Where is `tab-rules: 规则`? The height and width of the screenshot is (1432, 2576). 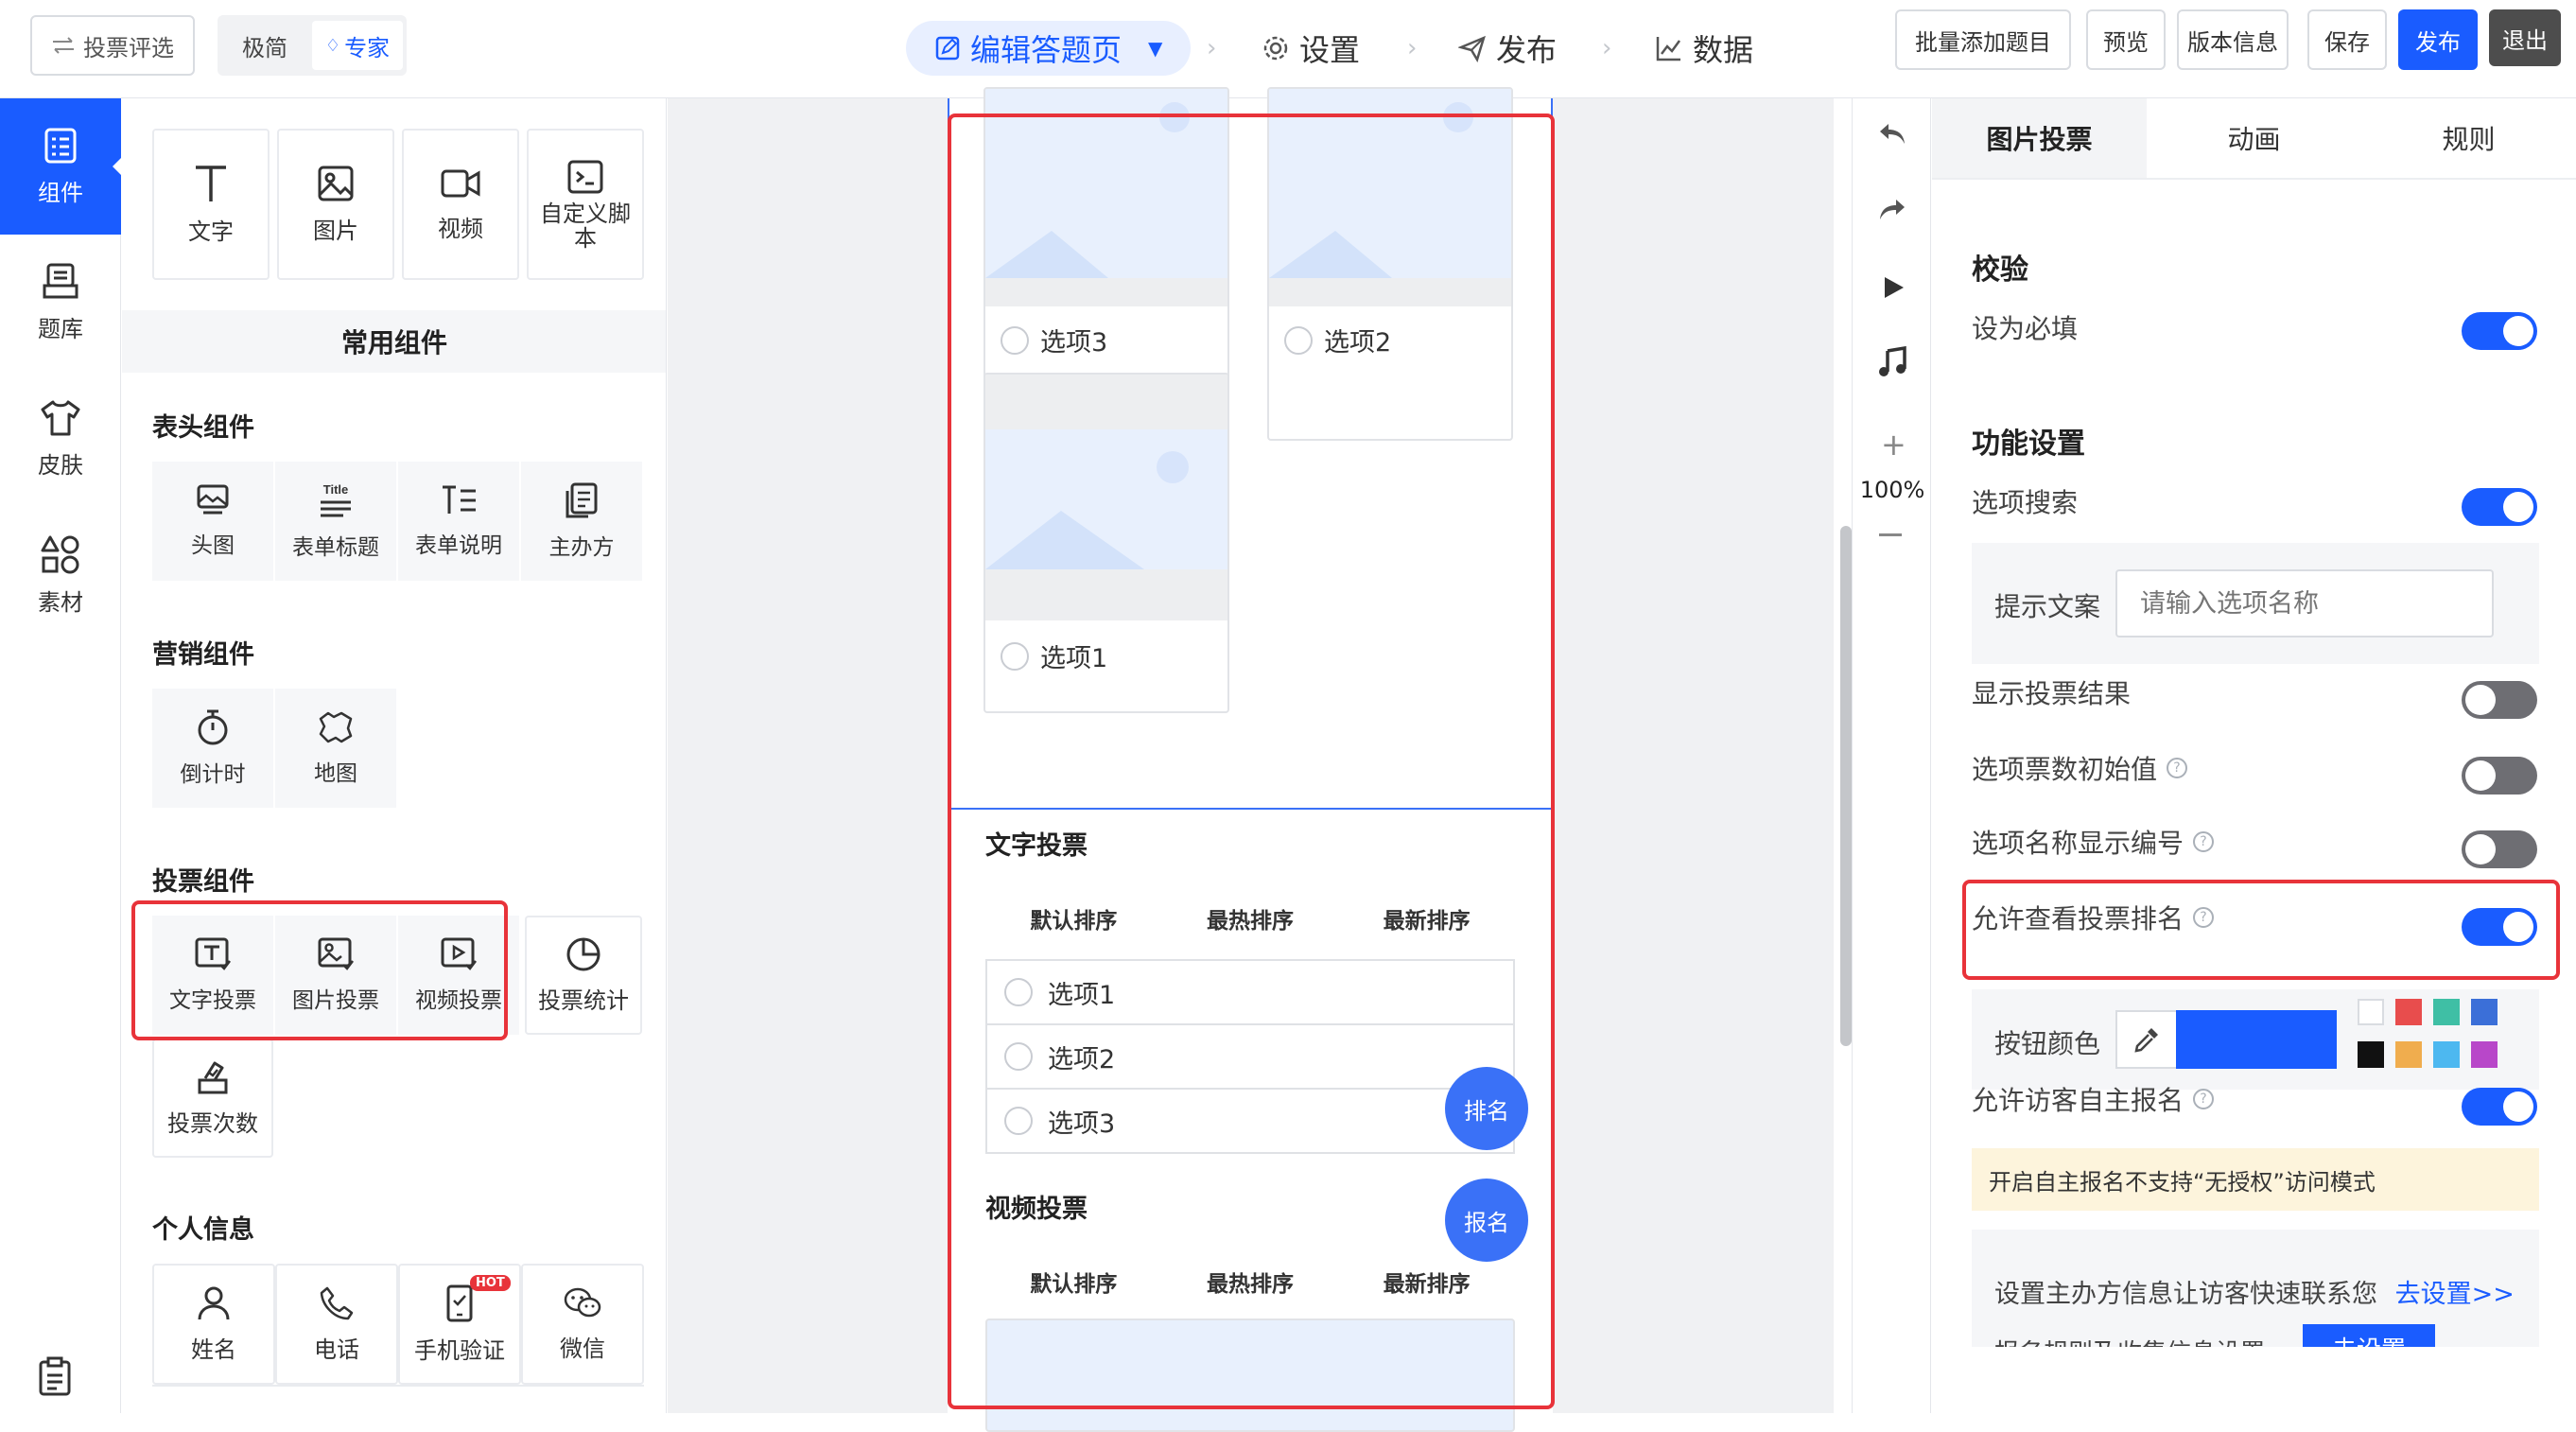
tab-rules: 规则 is located at coordinates (2468, 138).